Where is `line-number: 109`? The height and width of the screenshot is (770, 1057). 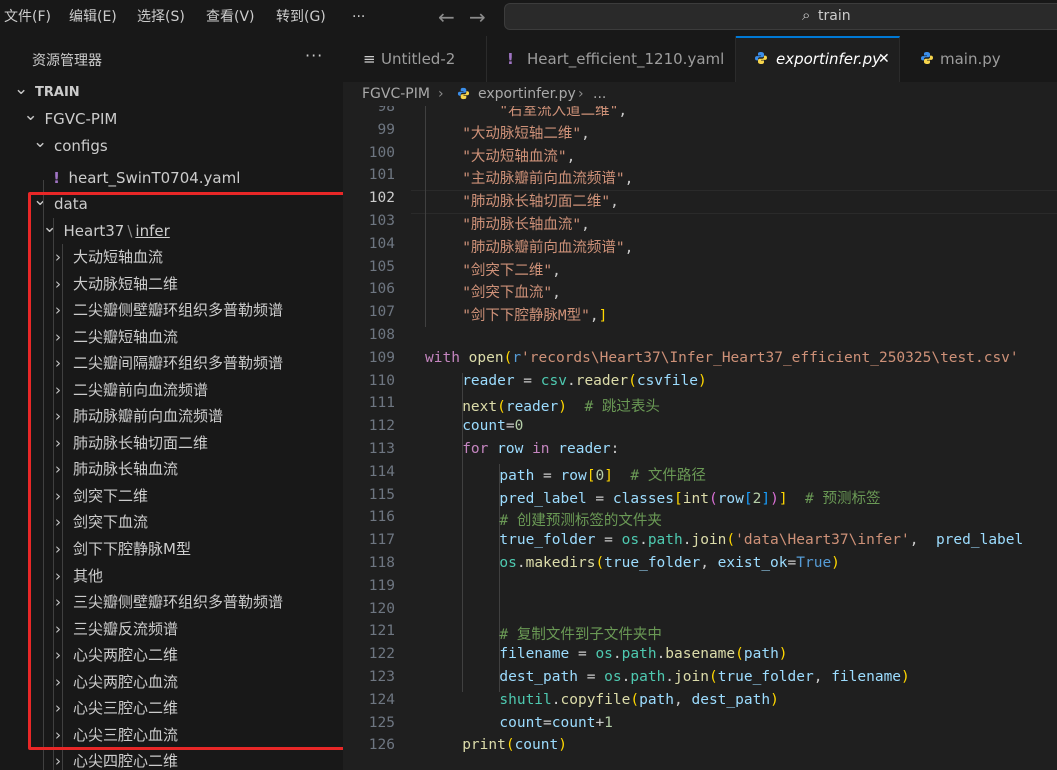 line-number: 109 is located at coordinates (381, 357).